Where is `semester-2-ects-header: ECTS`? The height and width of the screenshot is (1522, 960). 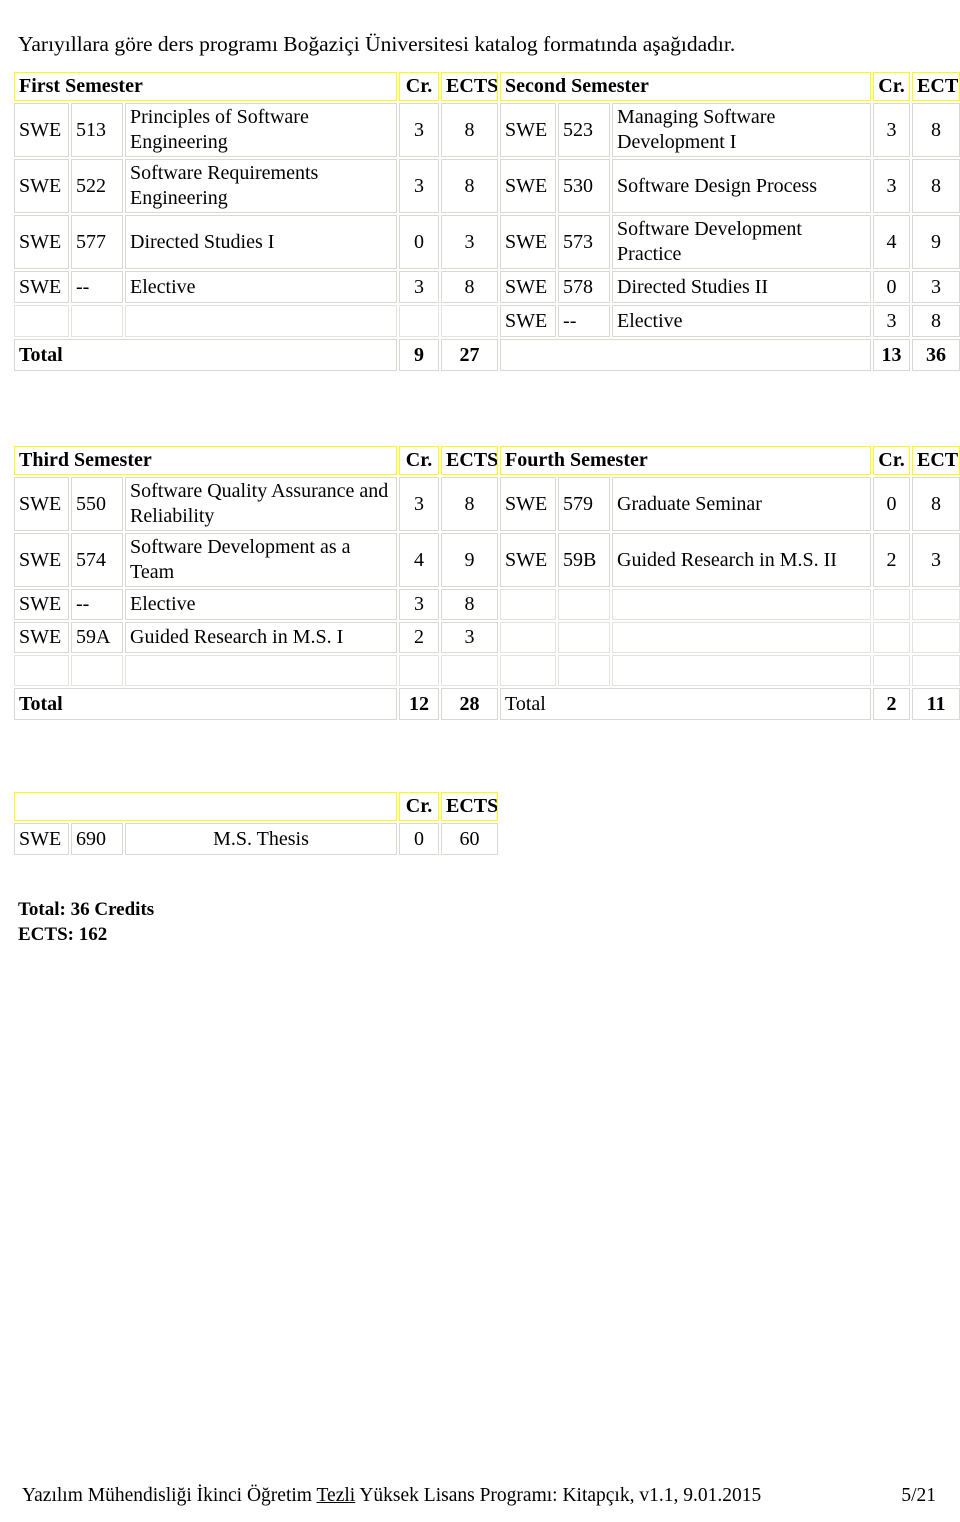
semester-2-ects-header: ECTS is located at coordinates (936, 86).